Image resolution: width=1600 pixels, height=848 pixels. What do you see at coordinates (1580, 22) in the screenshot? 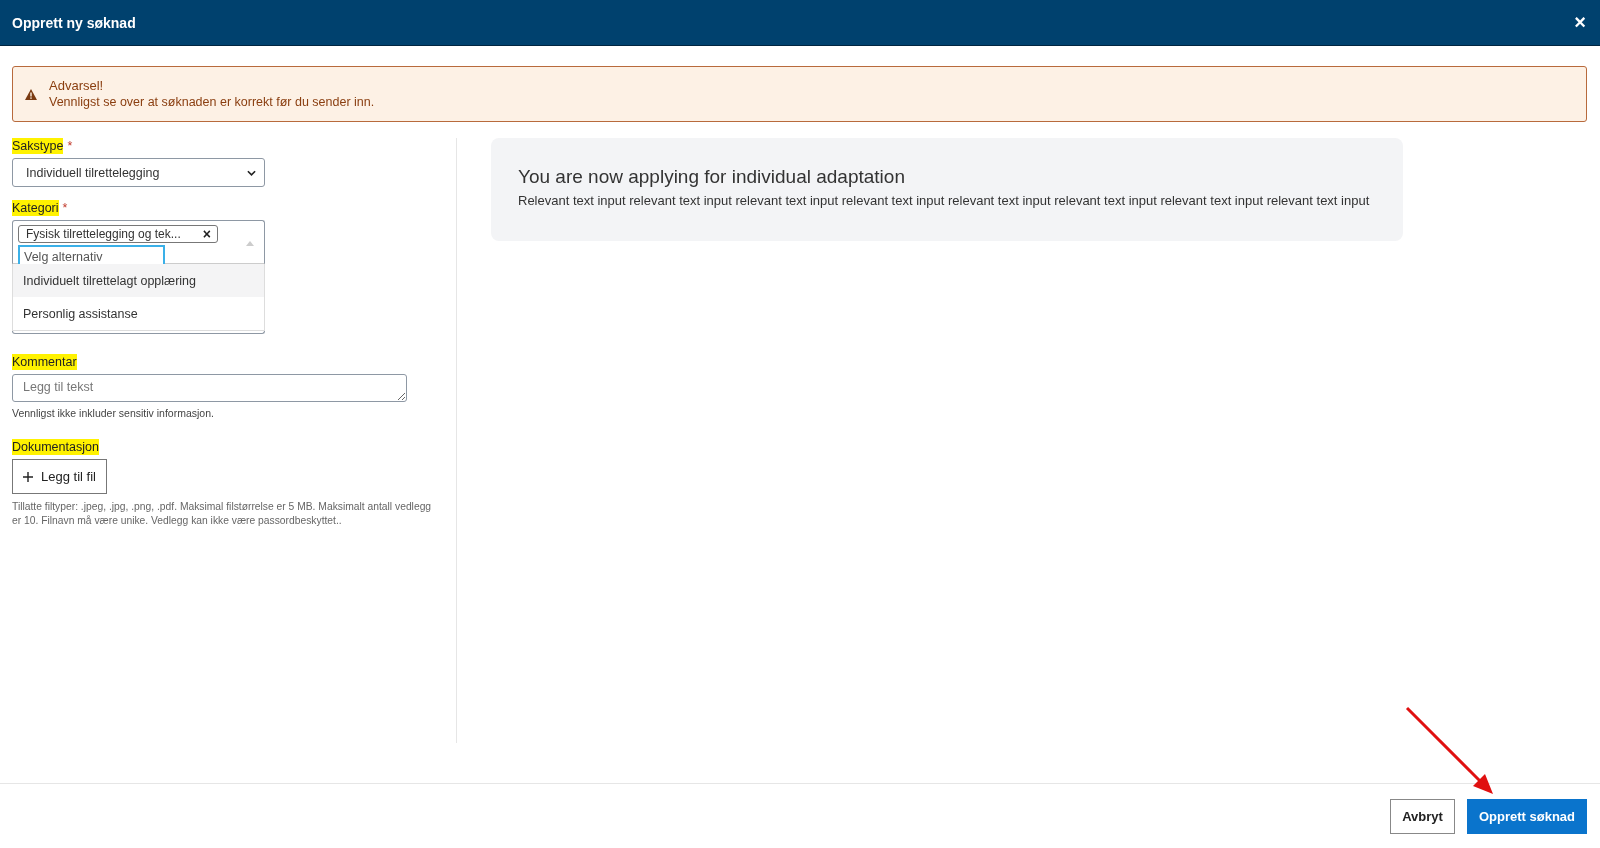
I see `close-button: ×` at bounding box center [1580, 22].